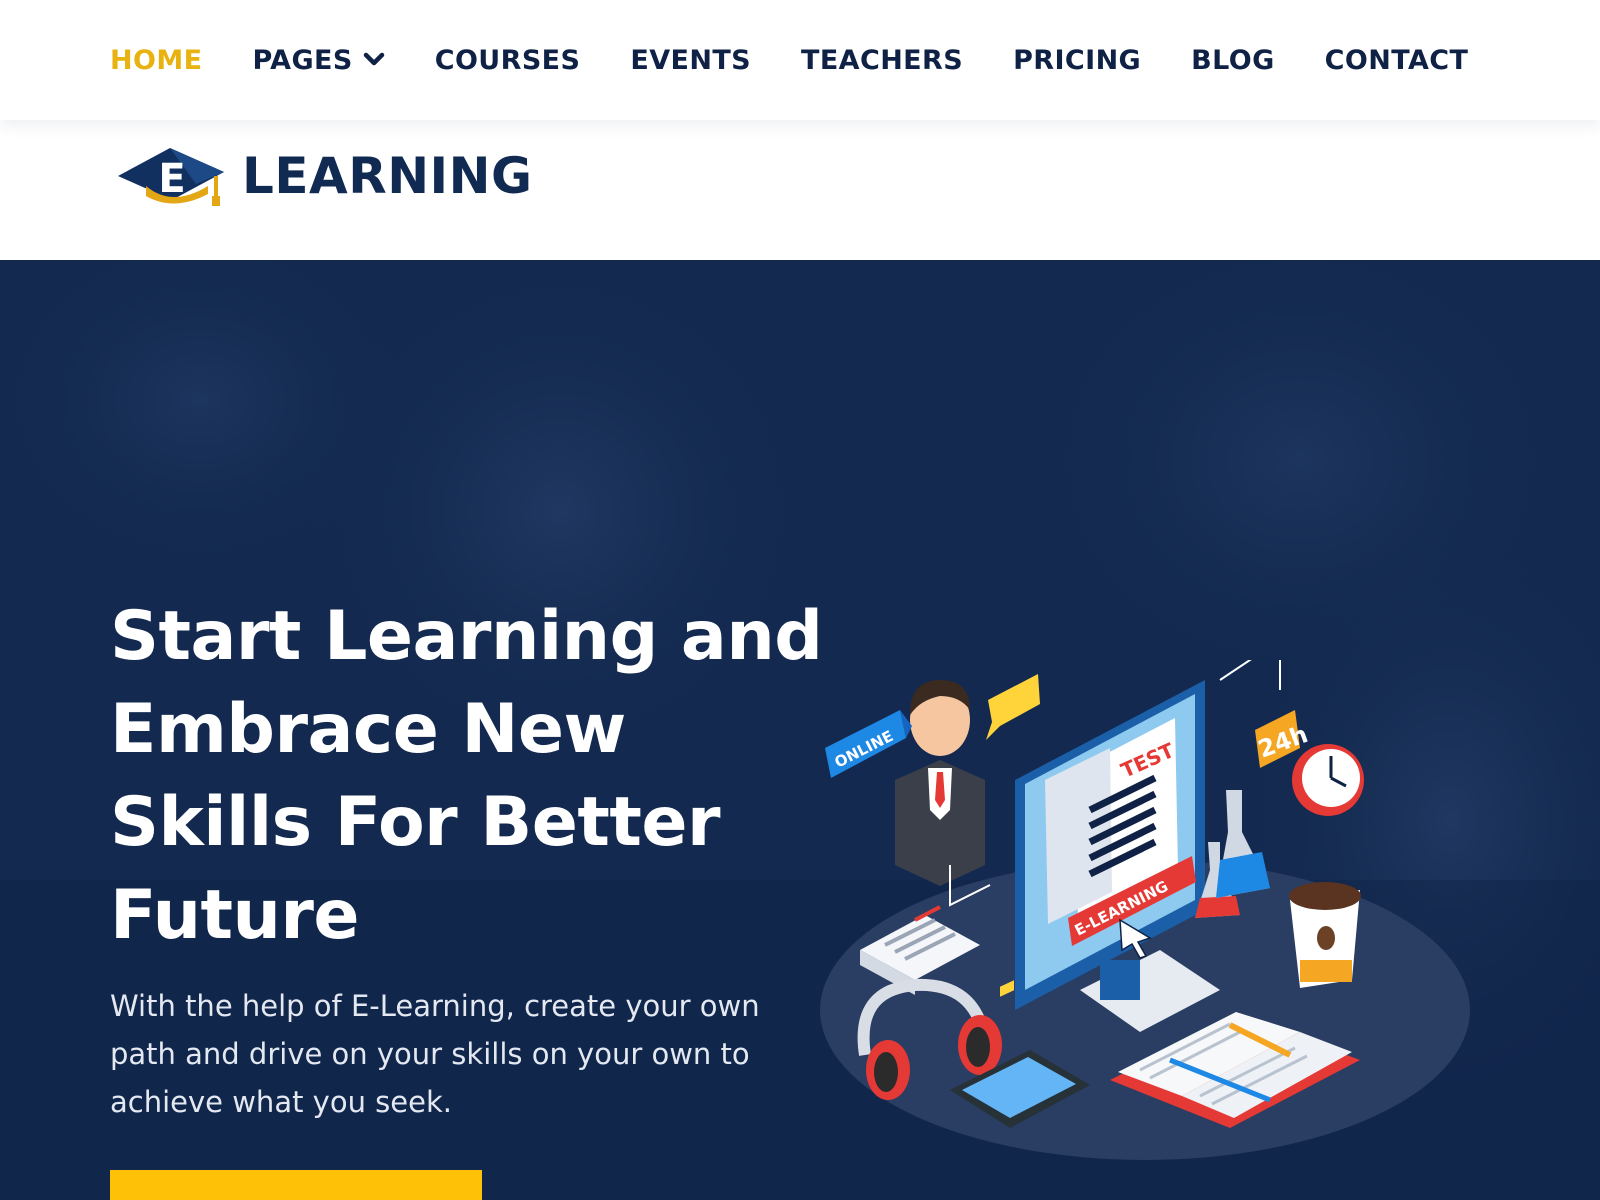 The width and height of the screenshot is (1600, 1200). I want to click on nav-item-courses: COURSES, so click(508, 60).